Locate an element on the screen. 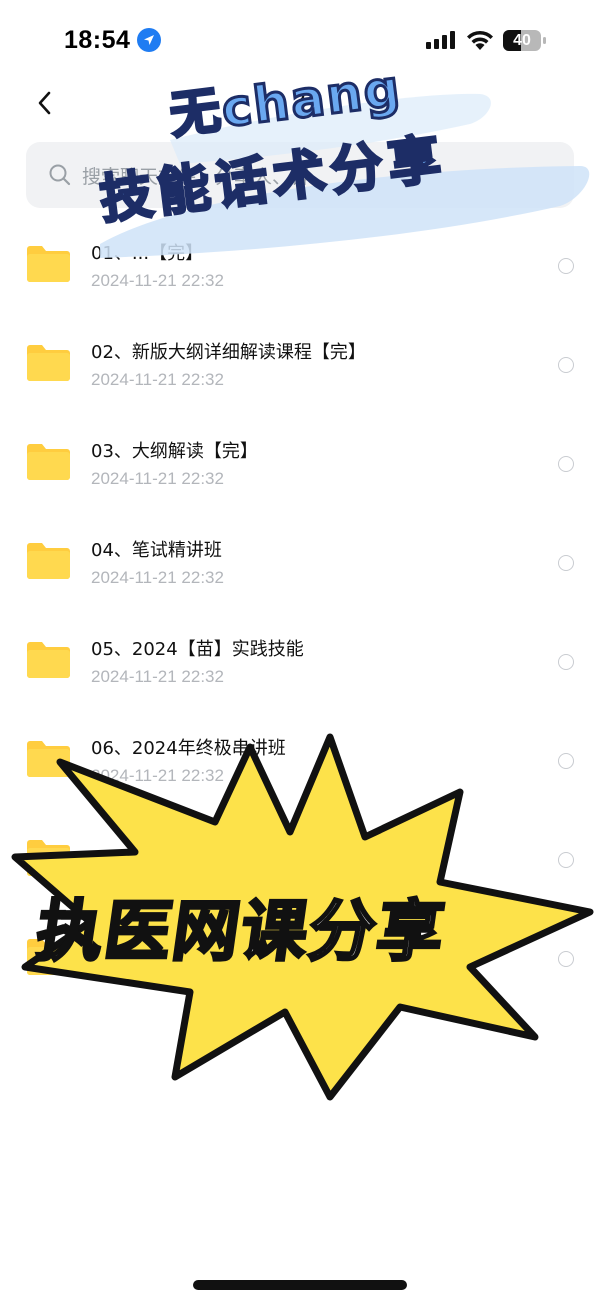 Image resolution: width=600 pixels, height=1290 pixels. home-indicator is located at coordinates (300, 1285).